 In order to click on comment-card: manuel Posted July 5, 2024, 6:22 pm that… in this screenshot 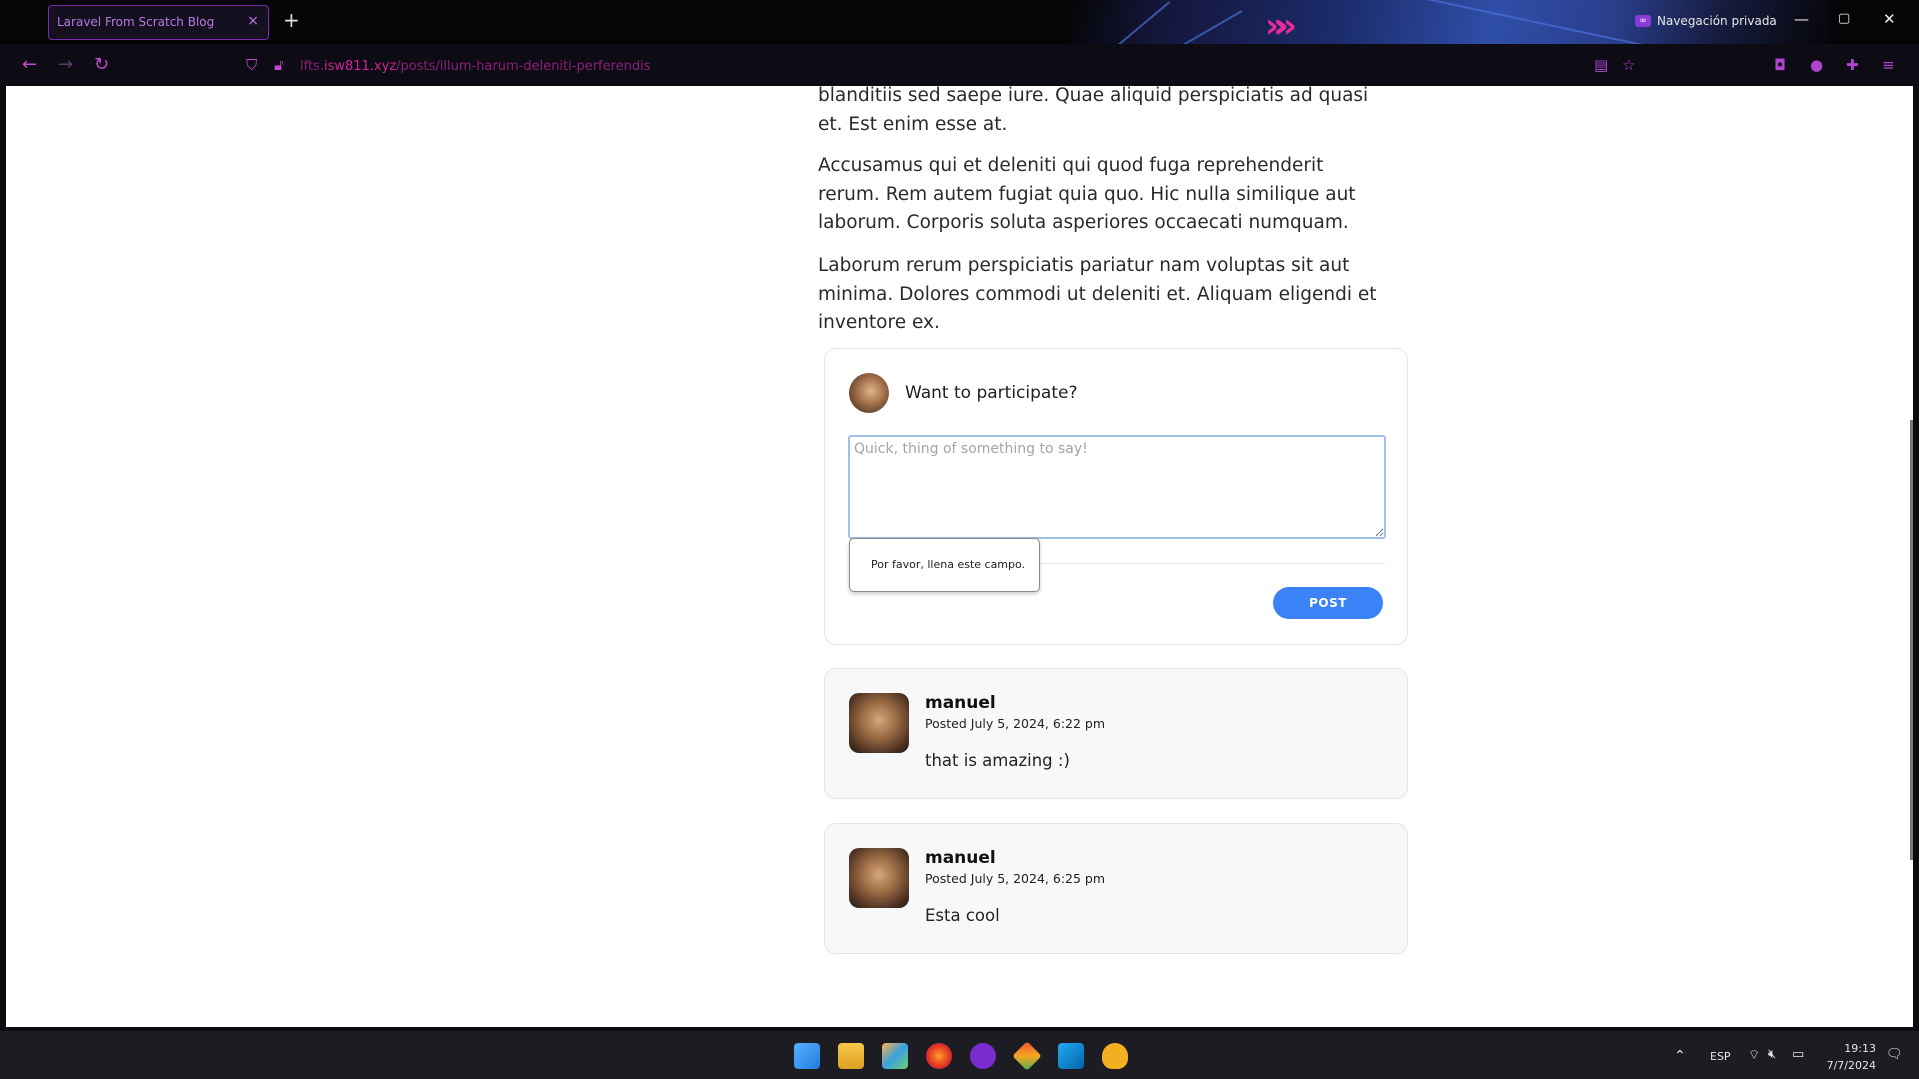, I will do `click(1116, 733)`.